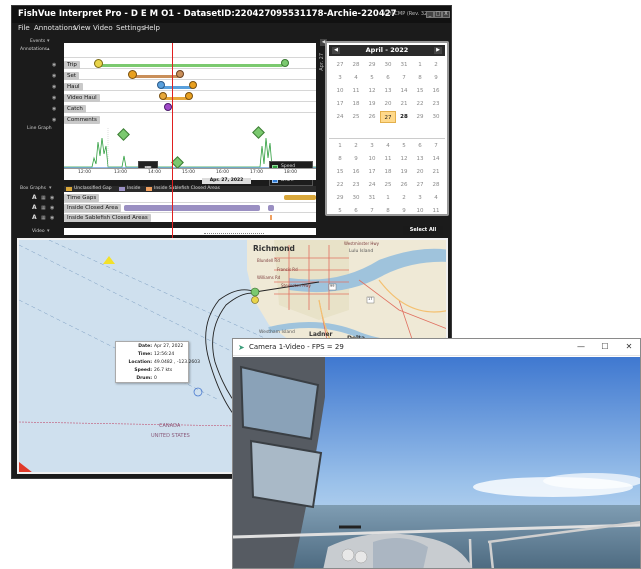 The width and height of the screenshot is (641, 569). Describe the element at coordinates (103, 28) in the screenshot. I see `menu-video: Video` at that location.